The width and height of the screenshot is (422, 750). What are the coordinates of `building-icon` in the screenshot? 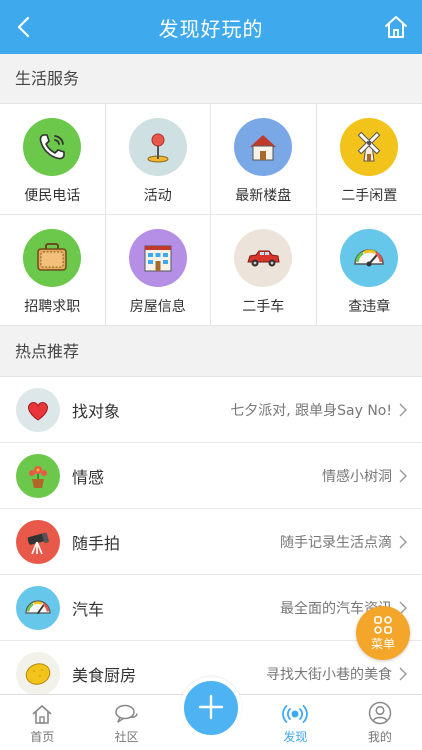 It's located at (157, 258).